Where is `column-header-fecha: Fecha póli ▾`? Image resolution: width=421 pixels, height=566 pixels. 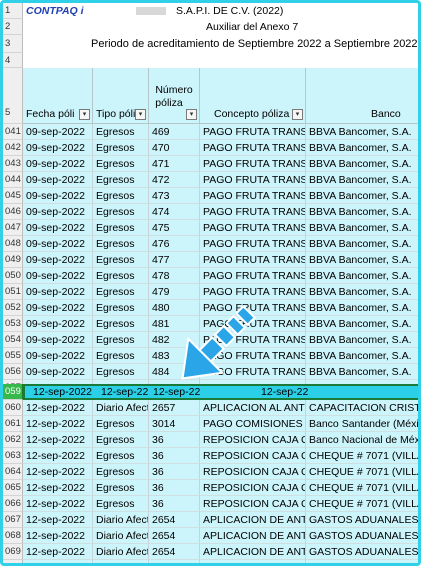 column-header-fecha: Fecha póli ▾ is located at coordinates (58, 96).